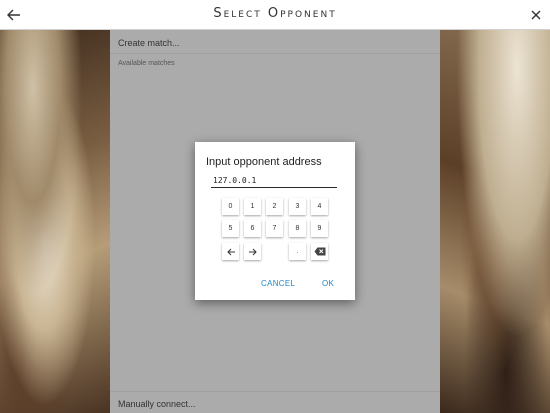 This screenshot has width=550, height=413. I want to click on cancel-button: CANCEL, so click(278, 283).